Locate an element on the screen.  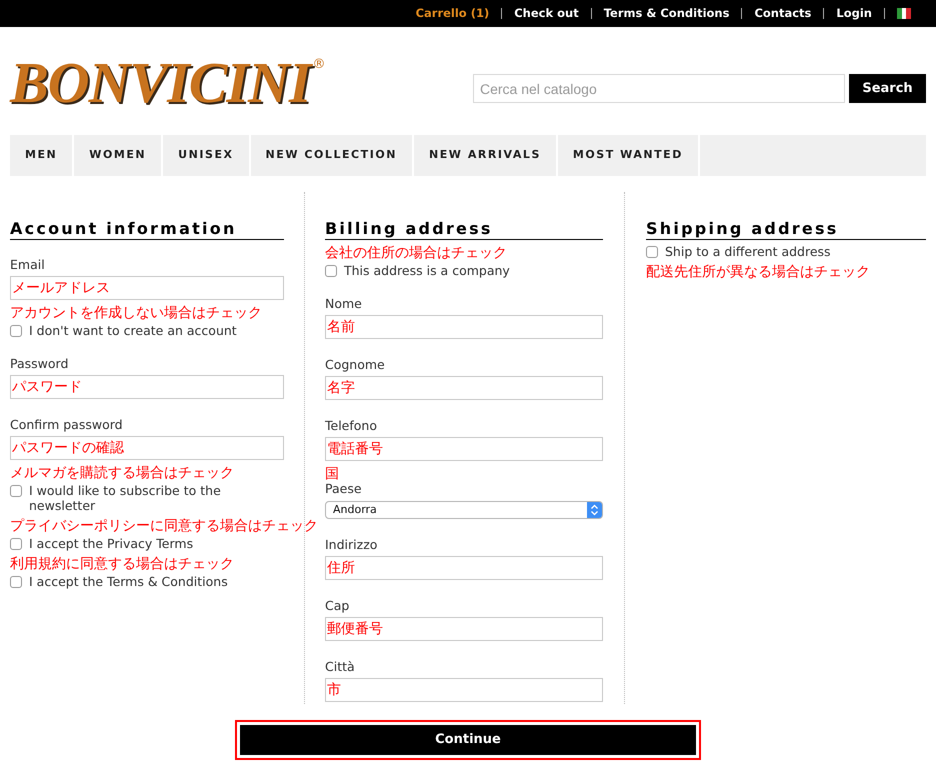
checkbox-label: I accept the Terms & Conditions is located at coordinates (128, 581).